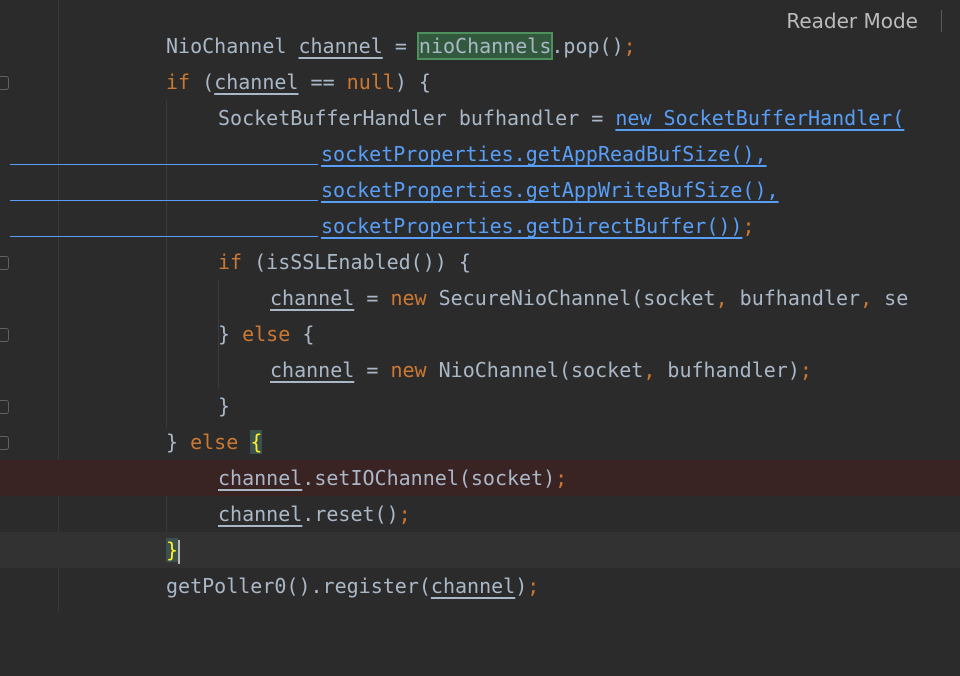 The width and height of the screenshot is (960, 676). What do you see at coordinates (429, 478) in the screenshot?
I see `method-call: .setIOChannel(socket)` at bounding box center [429, 478].